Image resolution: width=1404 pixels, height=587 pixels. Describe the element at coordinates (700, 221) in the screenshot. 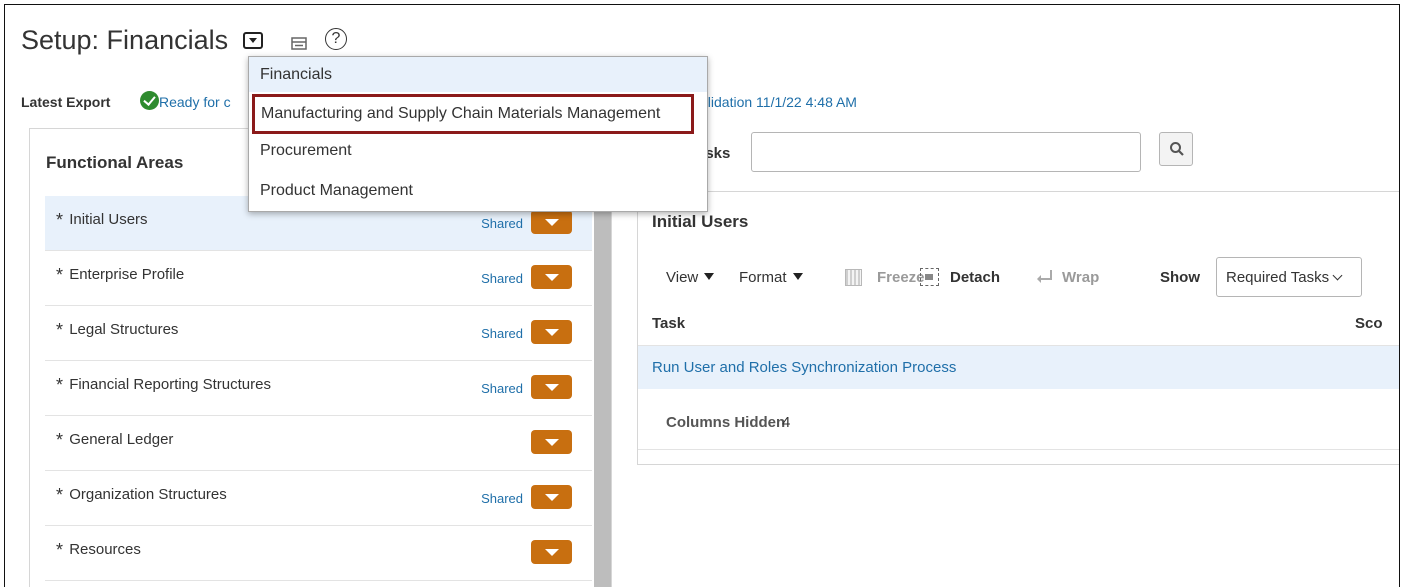

I see `tasks-panel-title: Initial Users` at that location.